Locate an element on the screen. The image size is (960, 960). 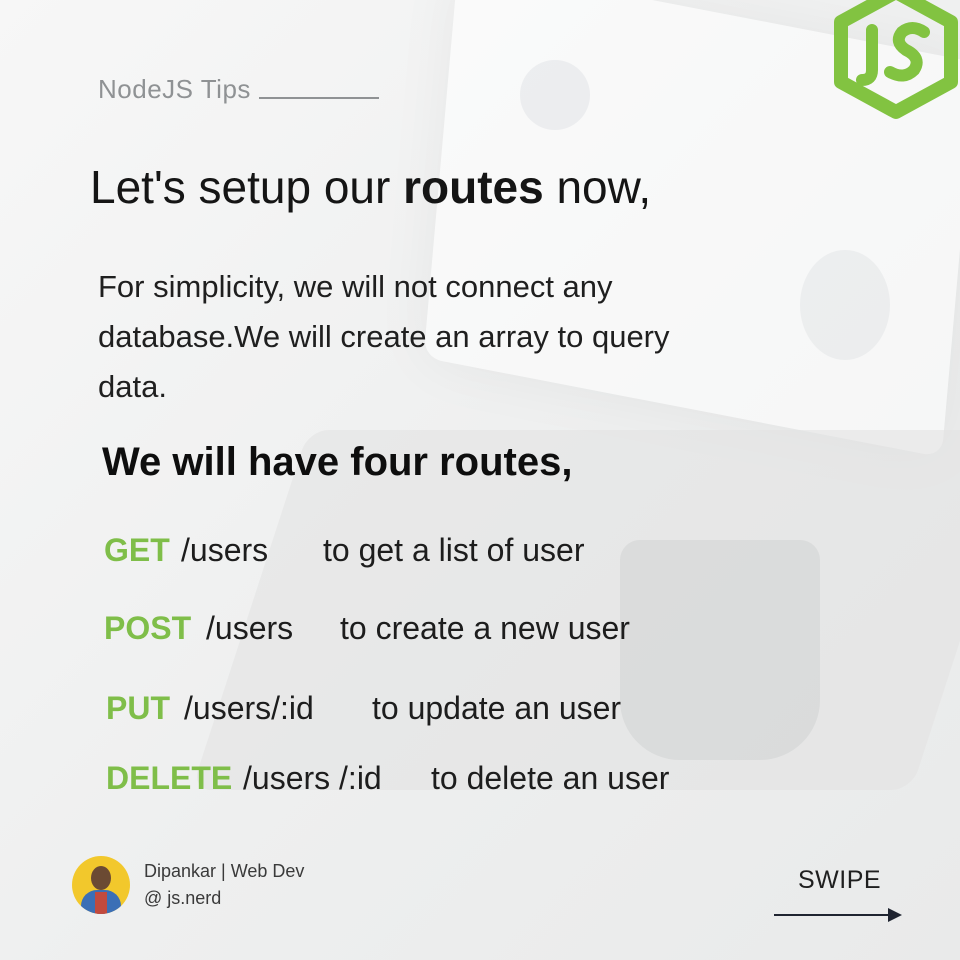
route-path: /users/:id is located at coordinates (249, 708).